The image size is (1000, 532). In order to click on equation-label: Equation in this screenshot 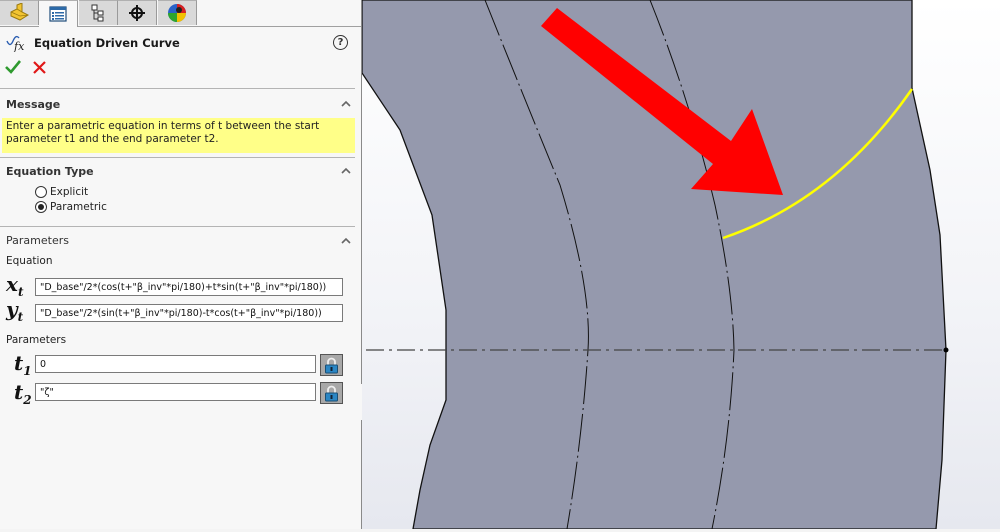, I will do `click(29, 261)`.